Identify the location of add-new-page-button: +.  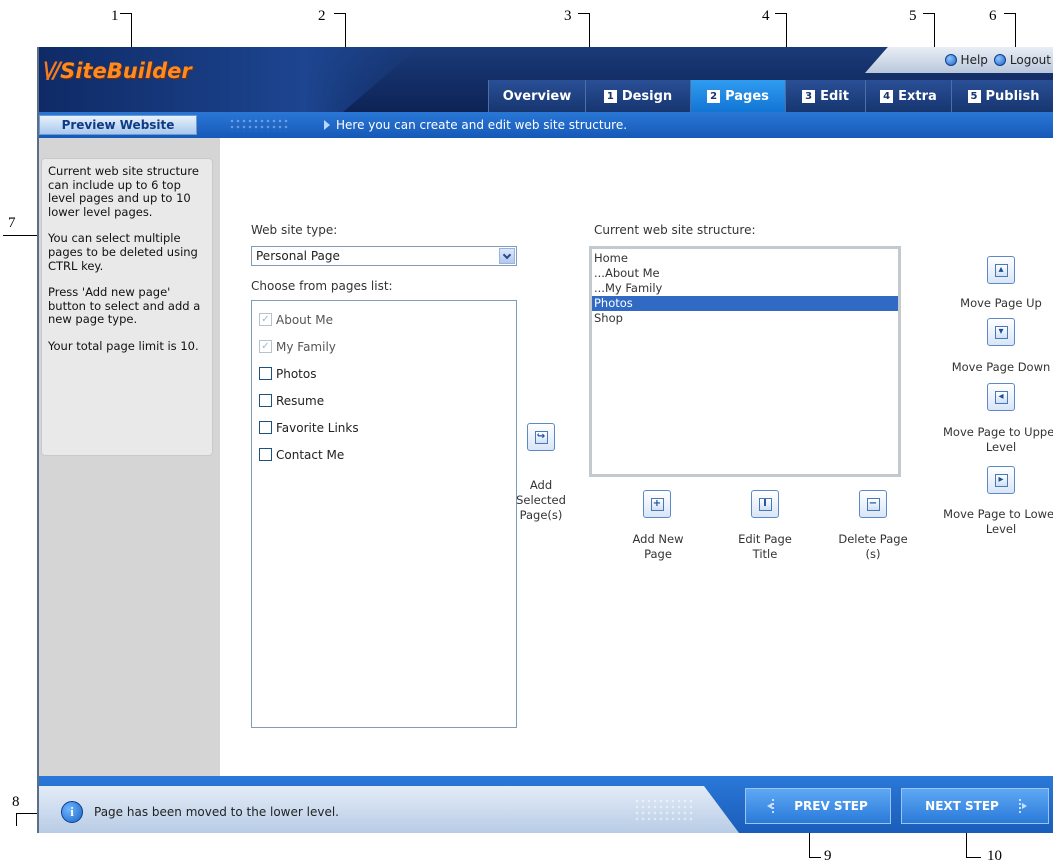
(657, 504).